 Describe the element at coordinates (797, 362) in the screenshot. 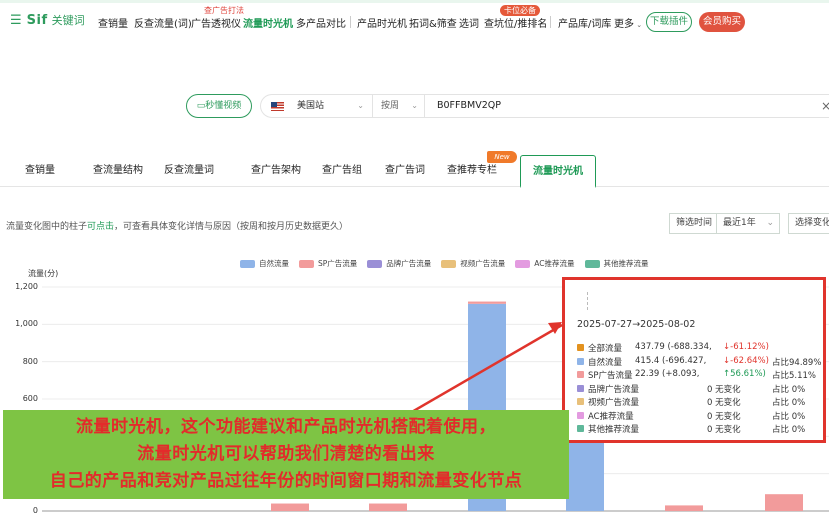

I see `tooltip-share: 占比94.89%` at that location.